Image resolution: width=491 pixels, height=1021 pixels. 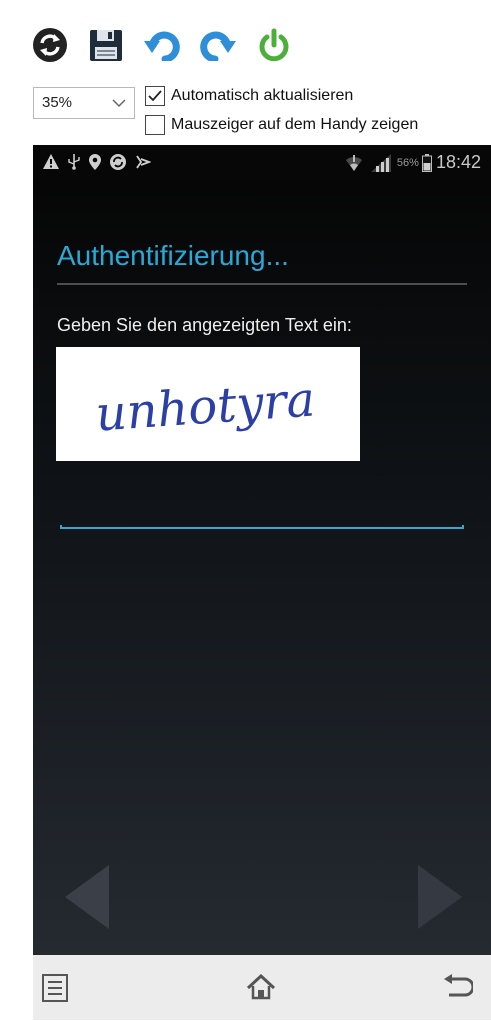 What do you see at coordinates (380, 162) in the screenshot?
I see `signal-icon` at bounding box center [380, 162].